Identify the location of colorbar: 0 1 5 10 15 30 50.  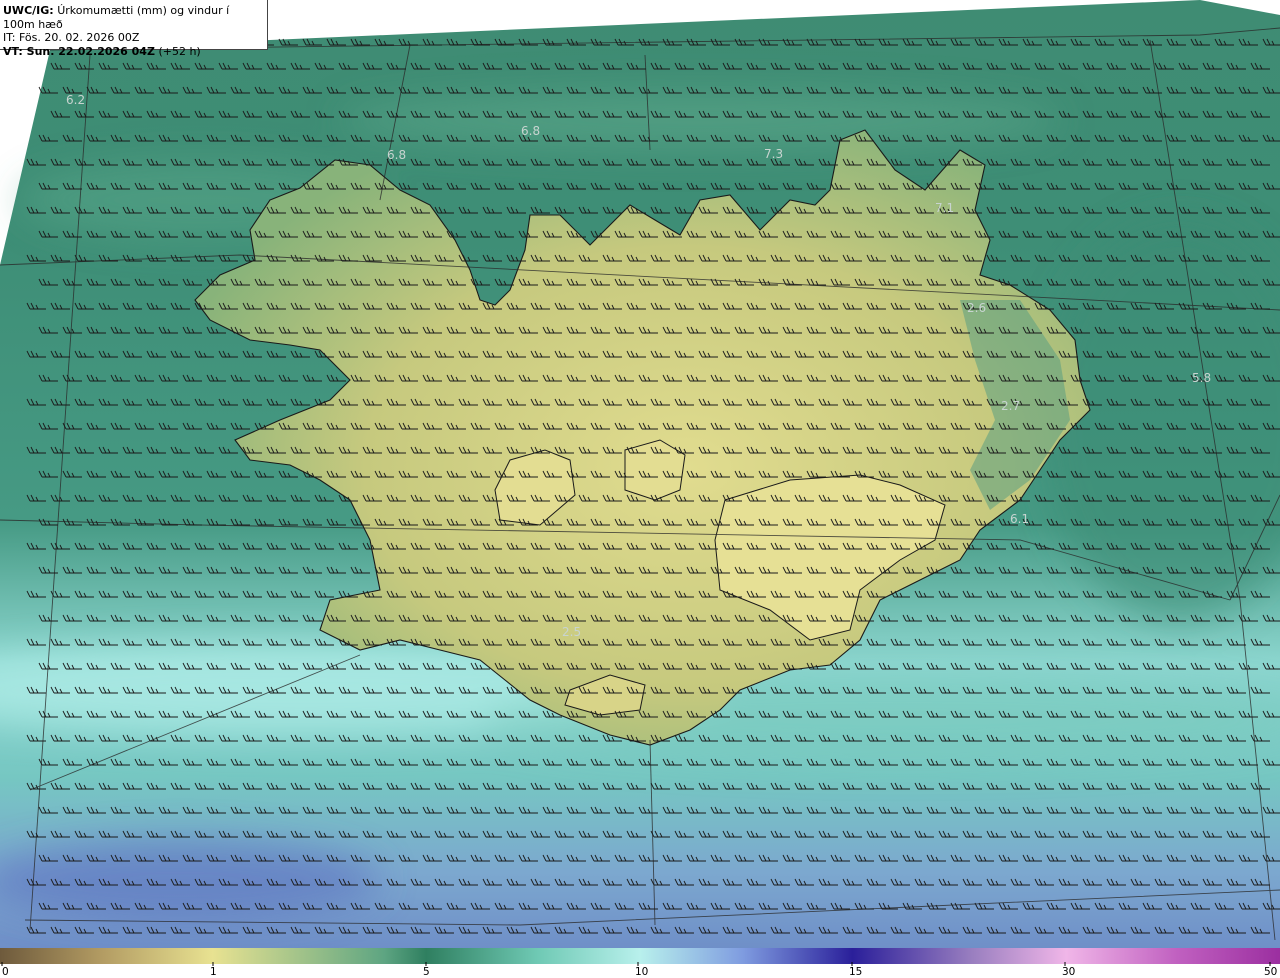
(640, 963).